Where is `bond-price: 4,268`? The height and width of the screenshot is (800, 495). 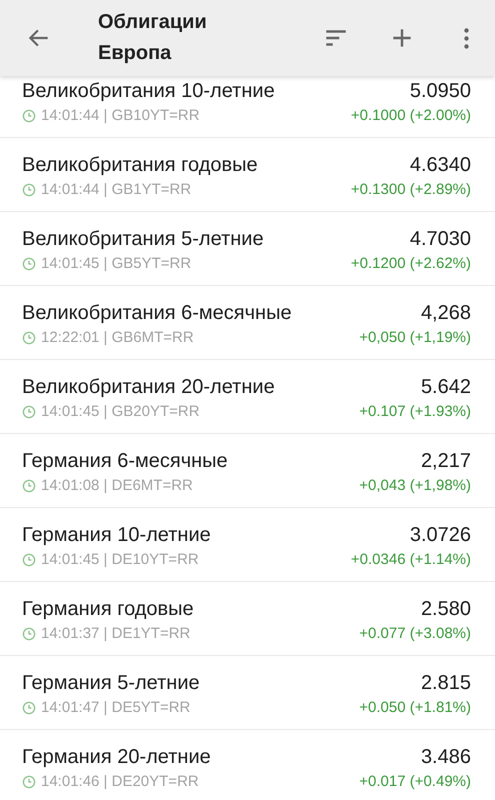 bond-price: 4,268 is located at coordinates (445, 313).